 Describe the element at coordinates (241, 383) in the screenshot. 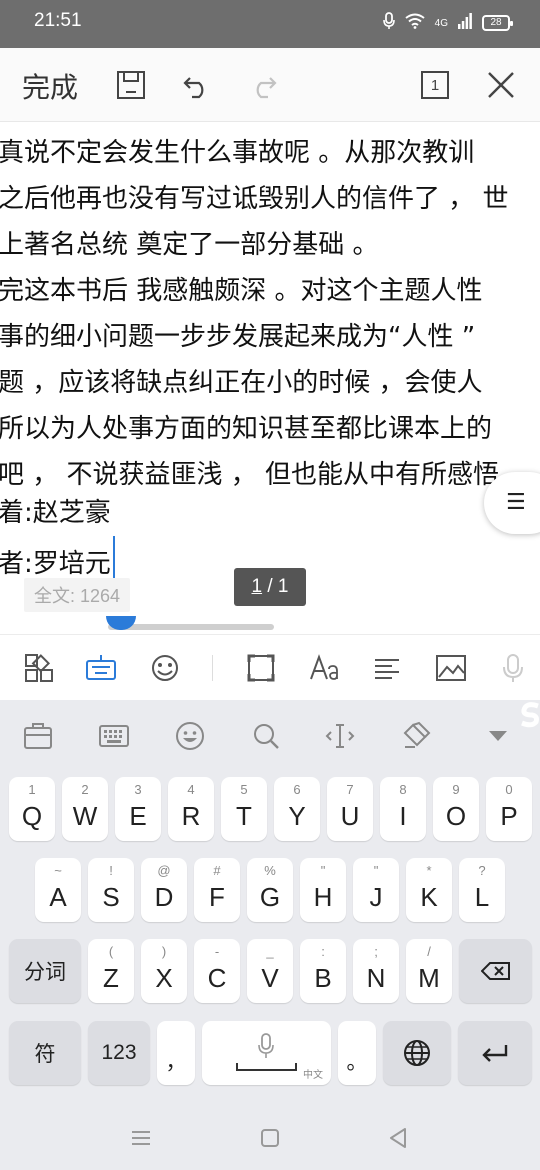

I see `doc-line: 题 ，应该将缺点纠正在小的时候 ，会使人` at that location.